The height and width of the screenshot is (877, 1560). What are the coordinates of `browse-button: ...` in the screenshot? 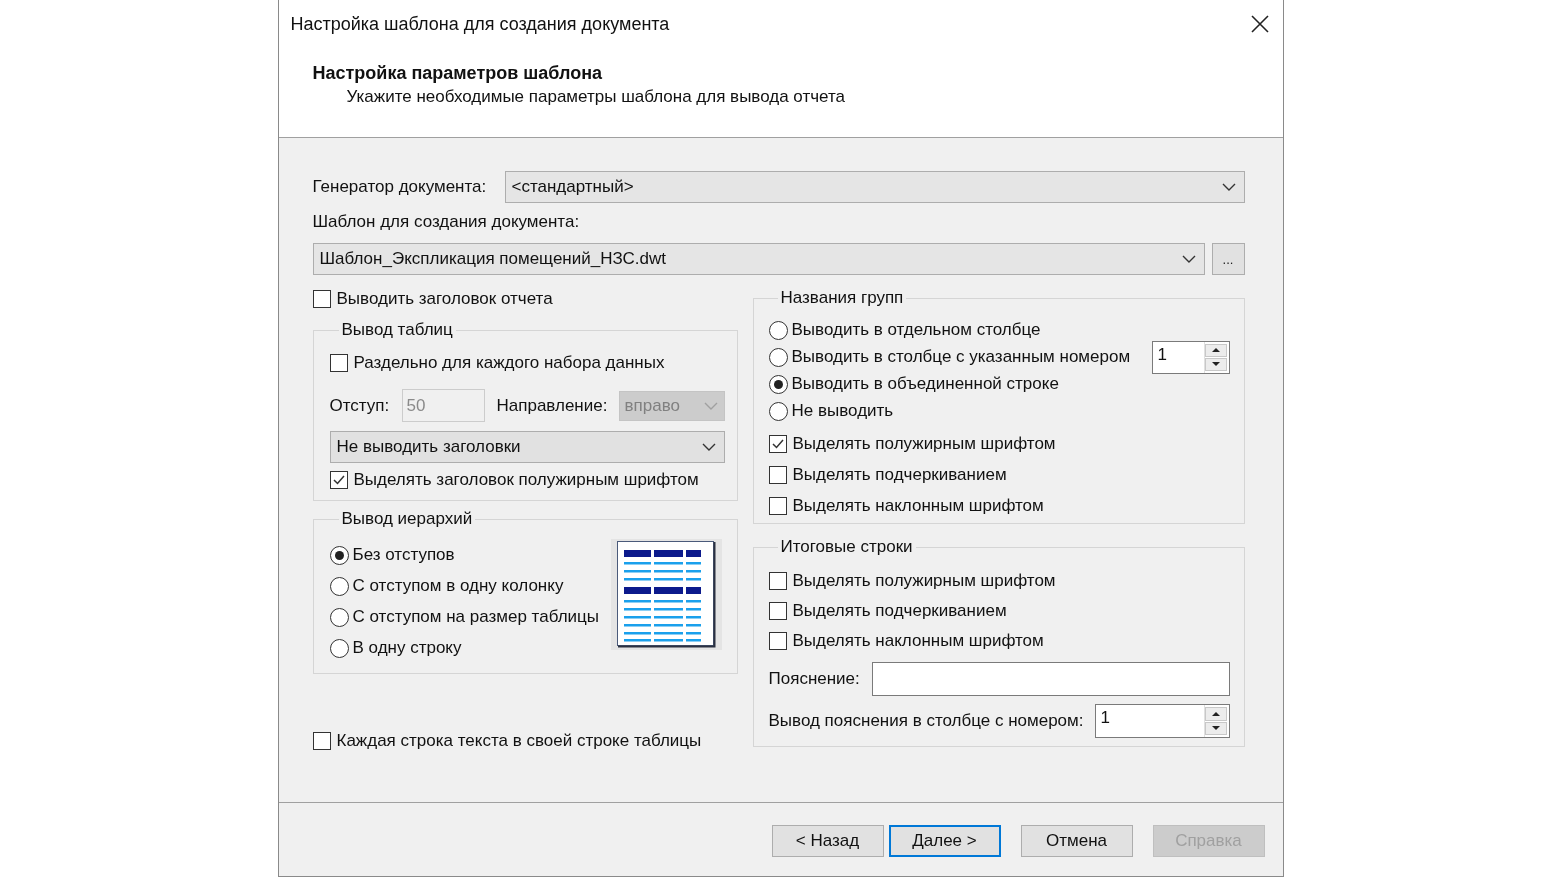 It's located at (1228, 259).